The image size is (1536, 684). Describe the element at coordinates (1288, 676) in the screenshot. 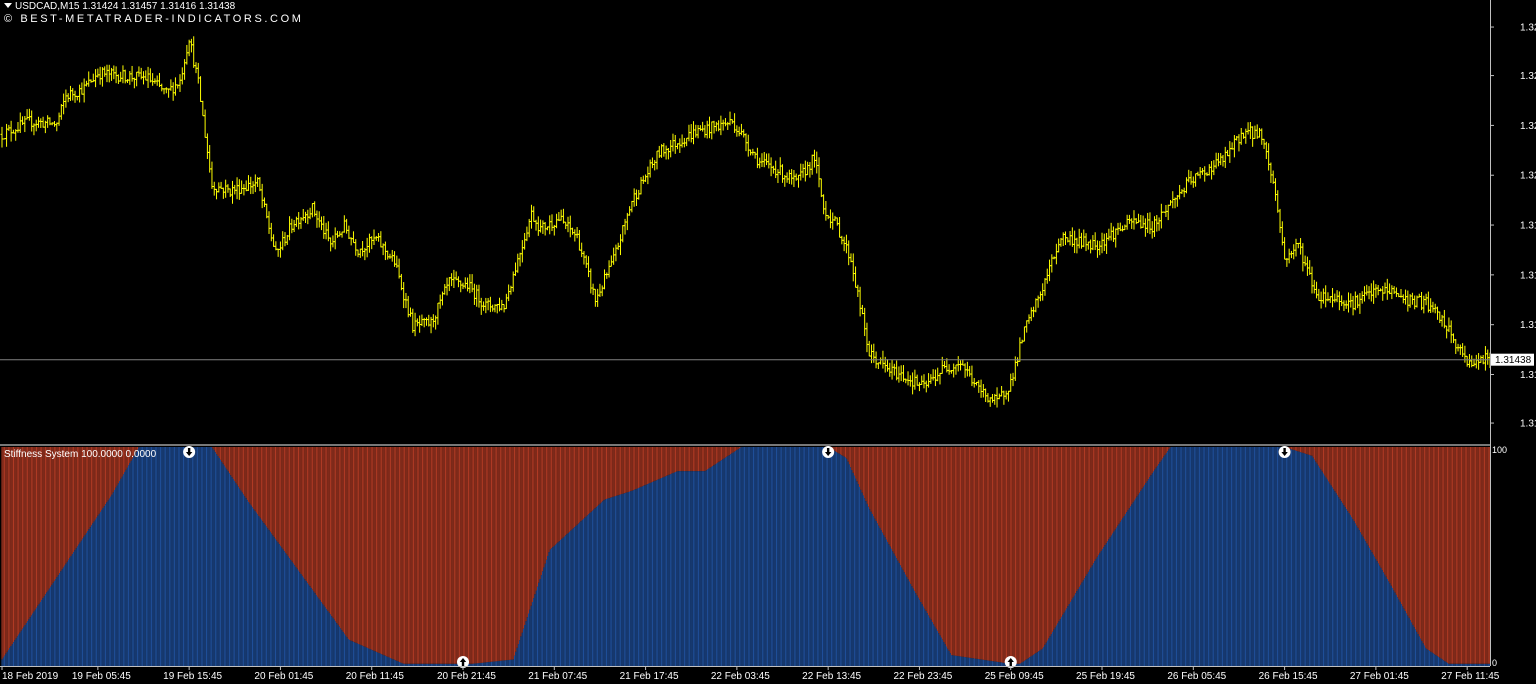

I see `x-tick-label: 26 Feb 15:45` at that location.